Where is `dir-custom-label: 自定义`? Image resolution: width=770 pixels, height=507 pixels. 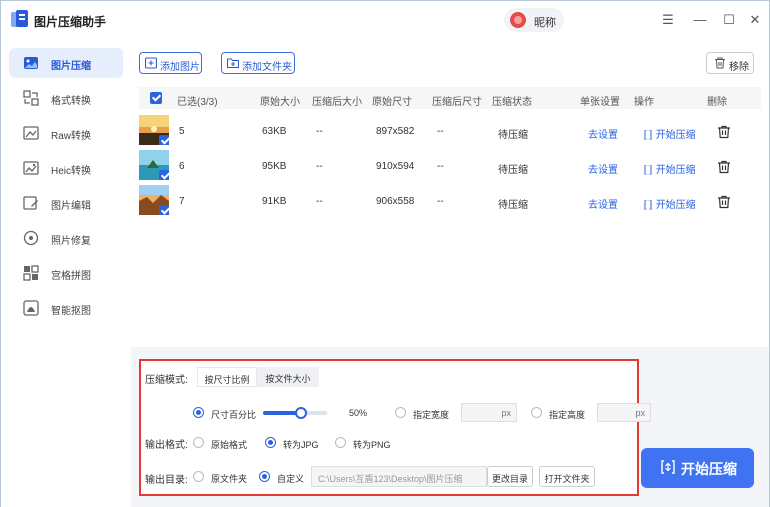
dir-custom-label: 自定义 is located at coordinates (291, 479).